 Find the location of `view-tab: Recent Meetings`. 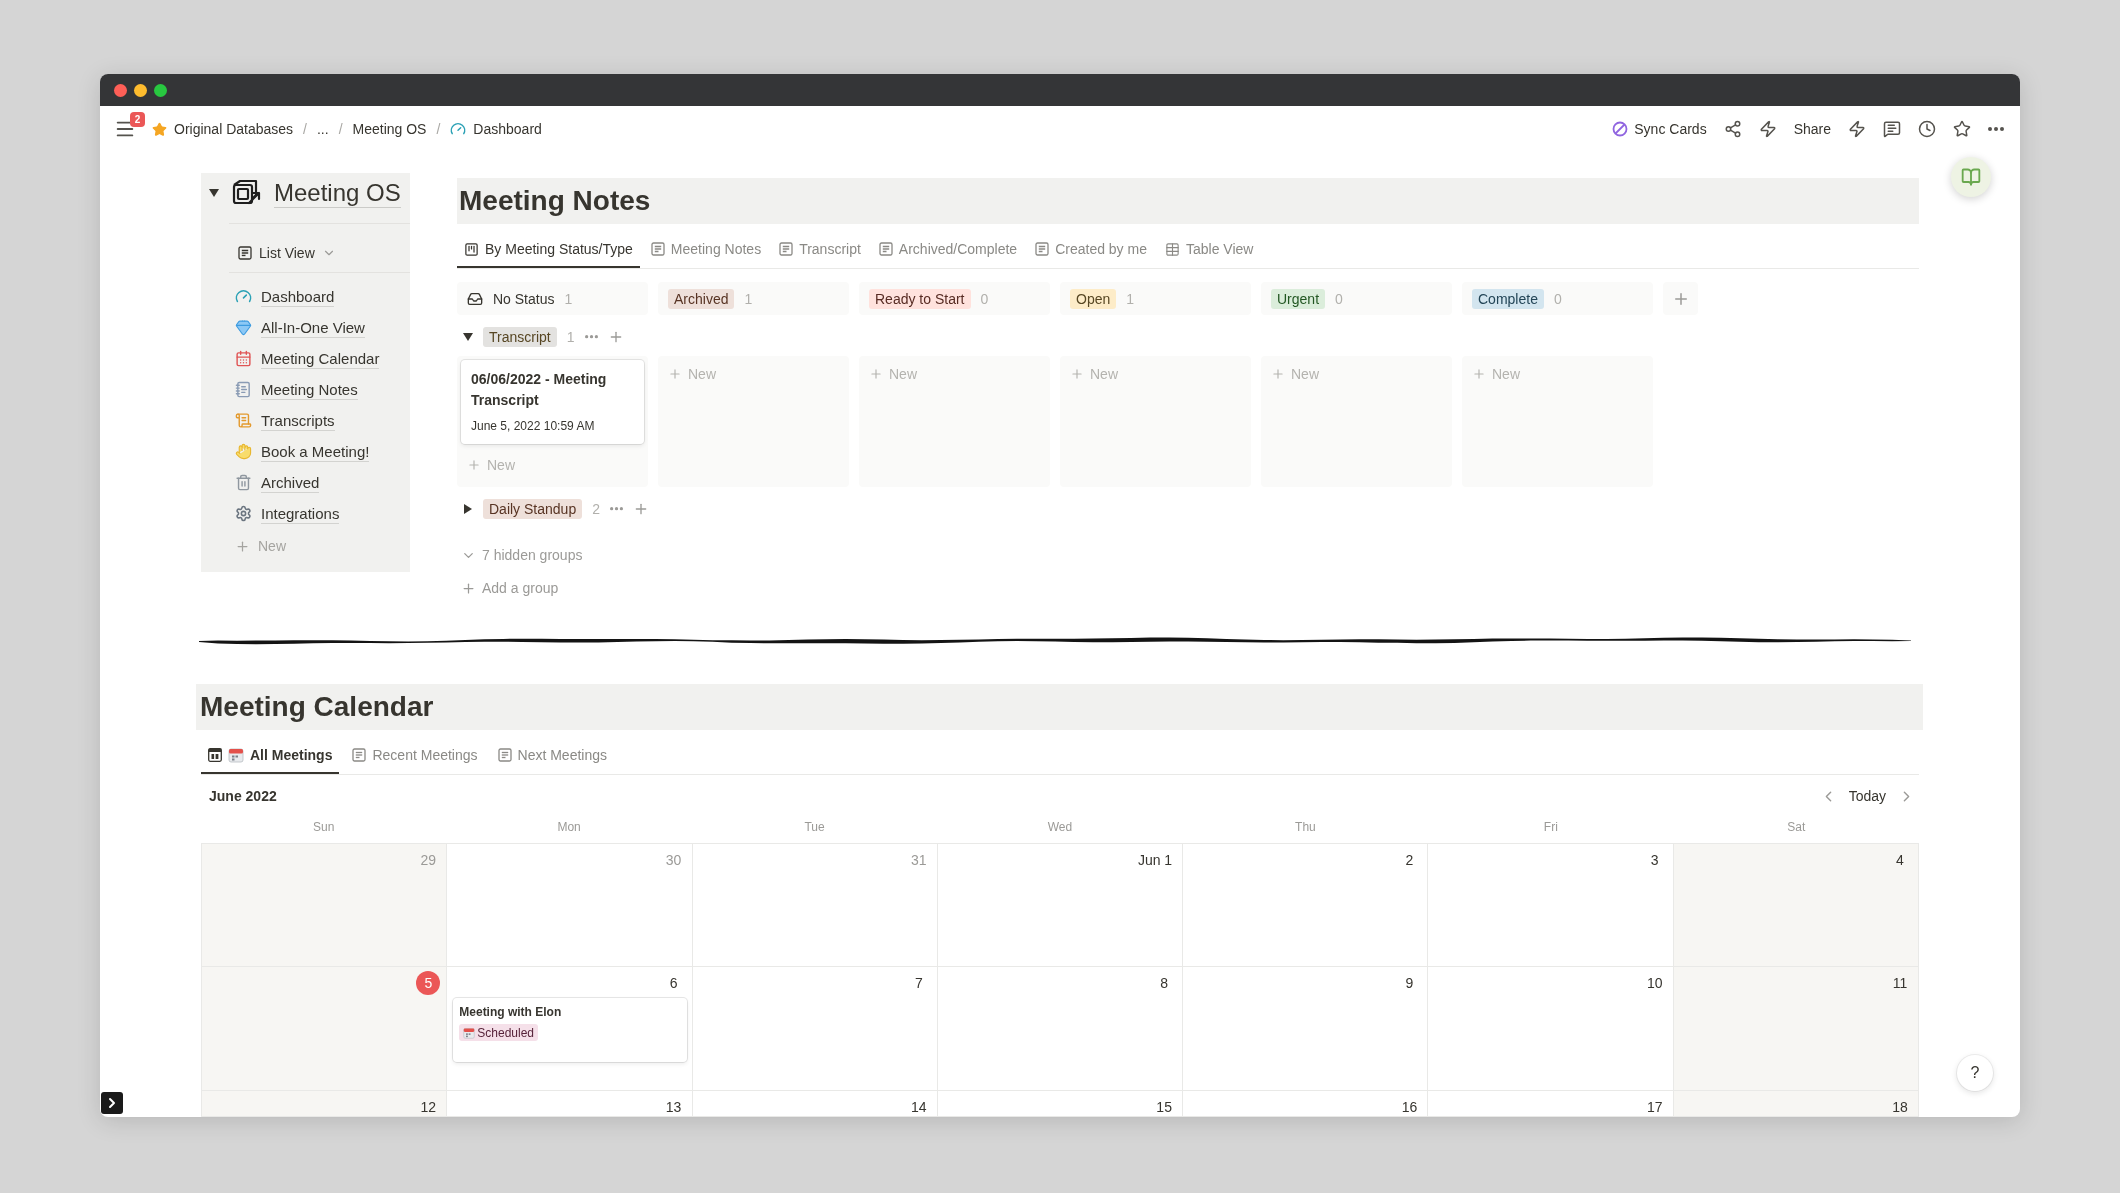

view-tab: Recent Meetings is located at coordinates (415, 755).